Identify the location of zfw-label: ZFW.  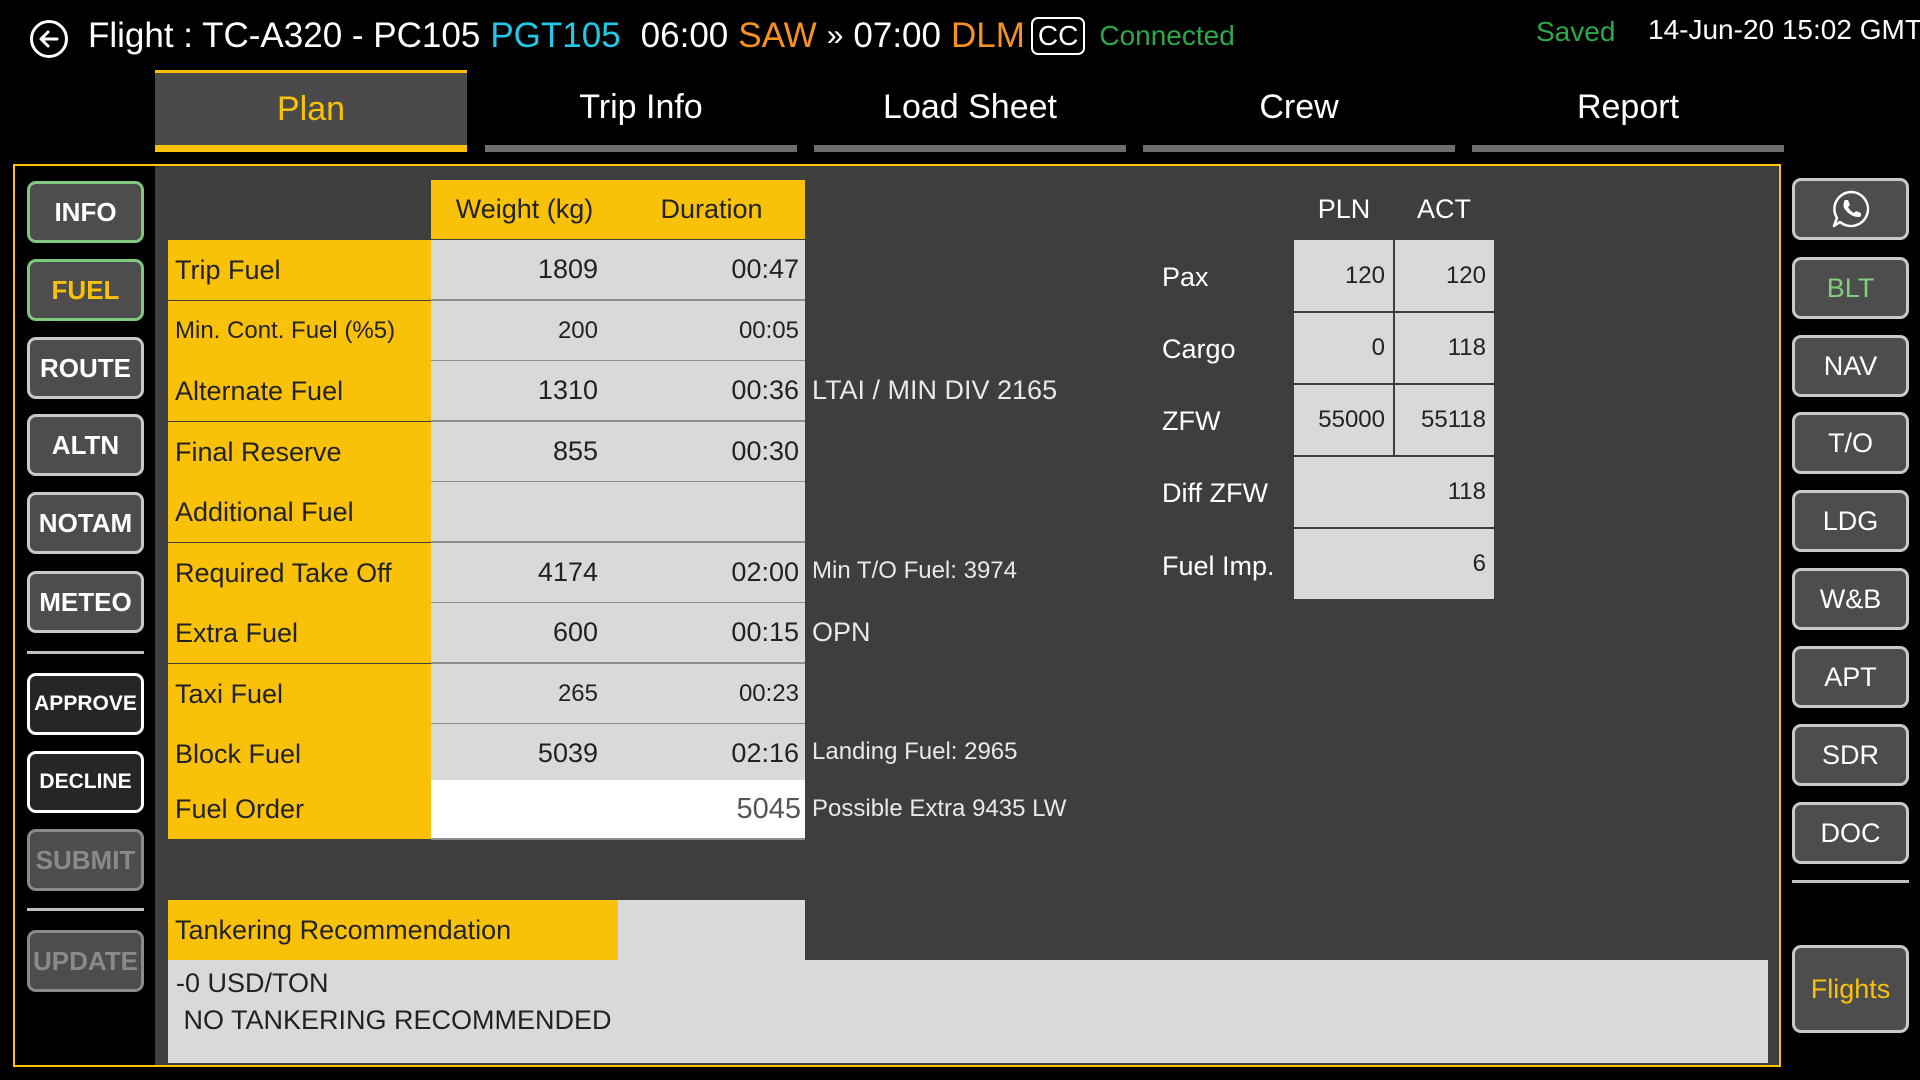
(1191, 421).